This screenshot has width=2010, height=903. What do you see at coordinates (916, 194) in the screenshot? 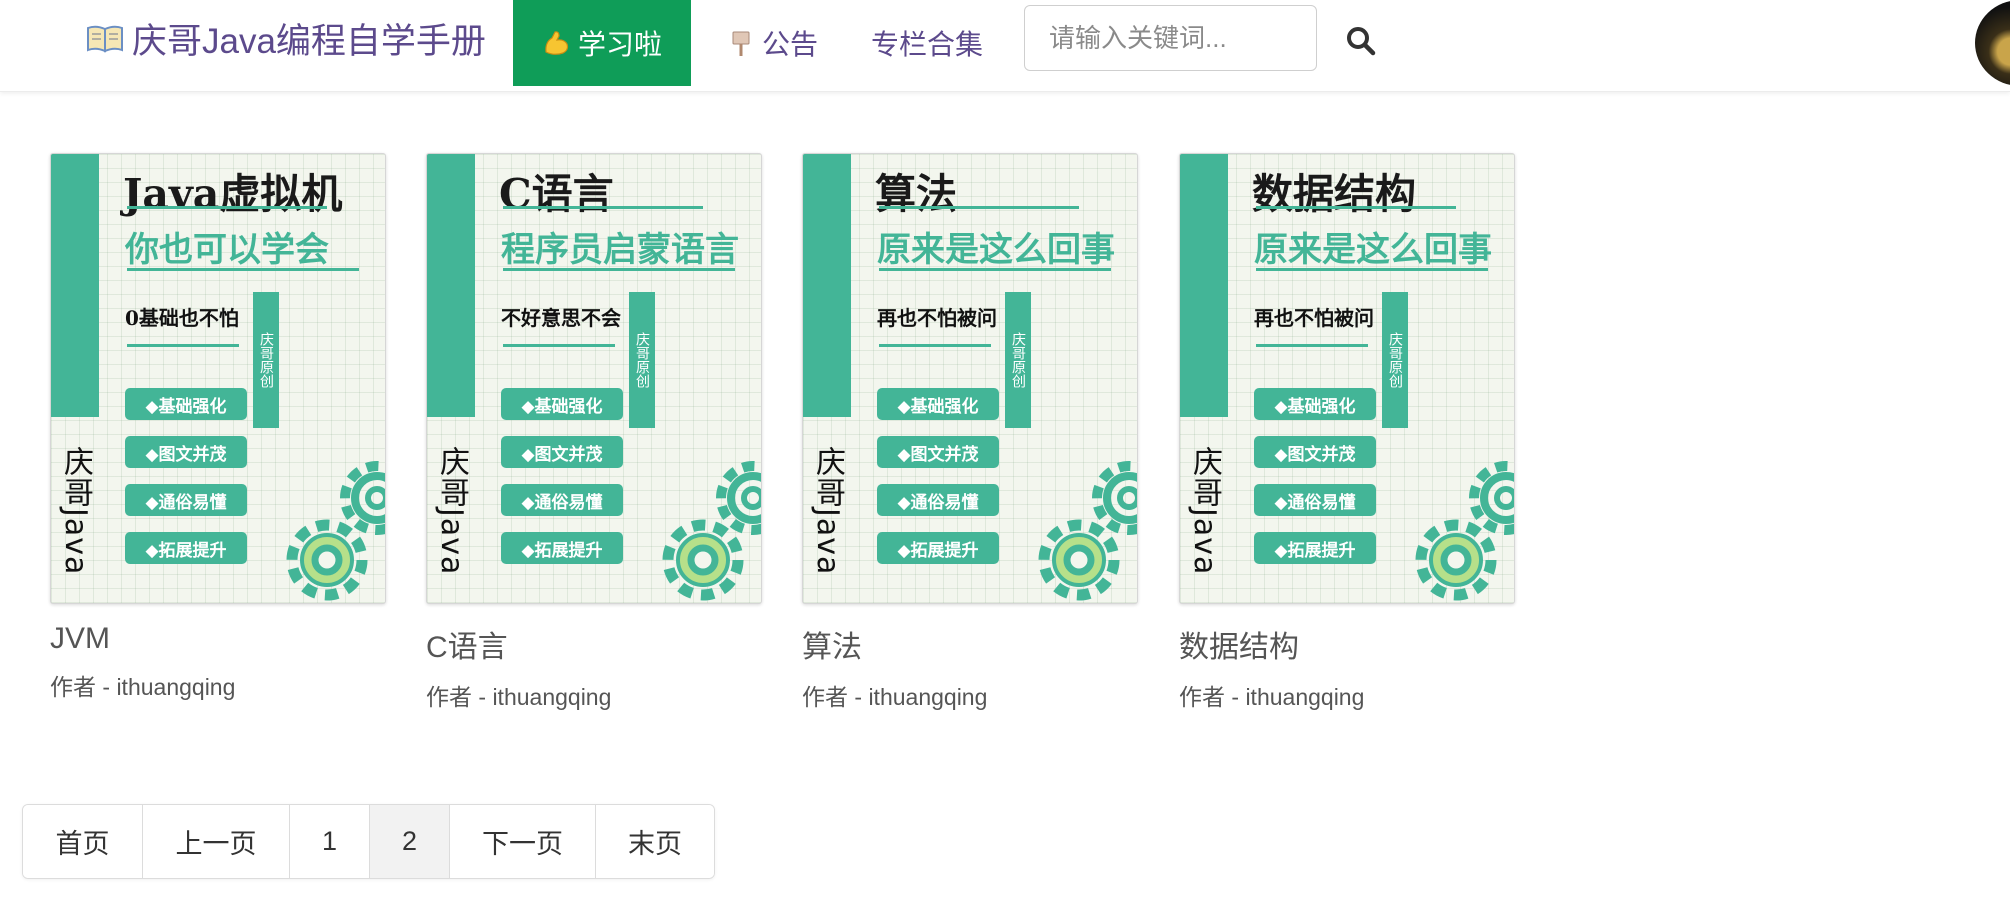
I see `cover-headline: 算法` at bounding box center [916, 194].